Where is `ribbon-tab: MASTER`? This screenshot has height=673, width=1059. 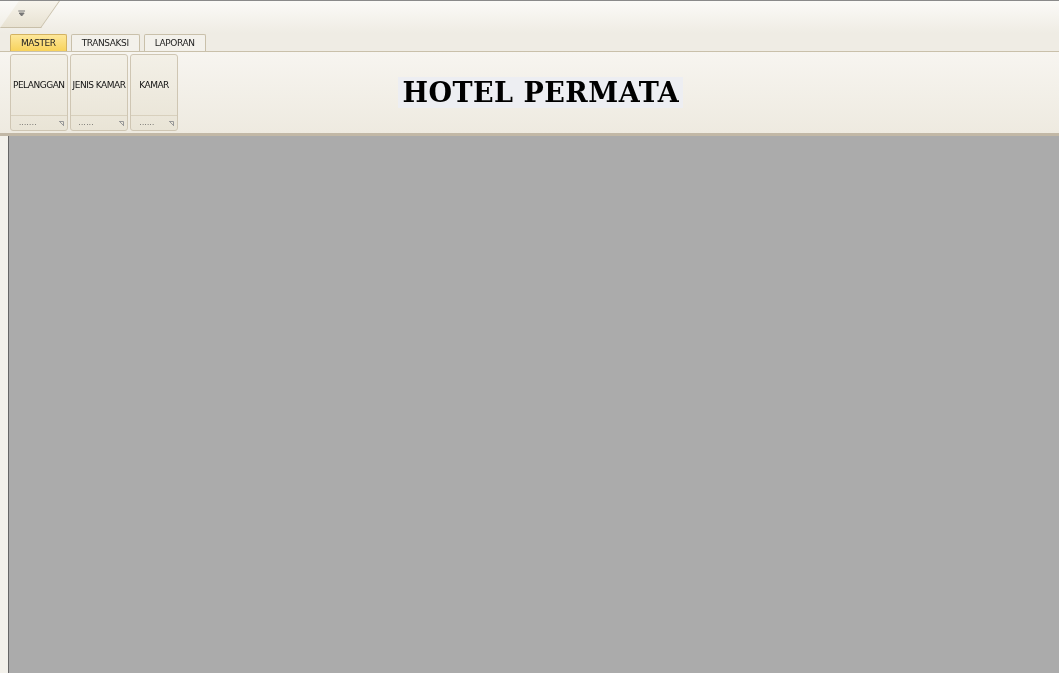 ribbon-tab: MASTER is located at coordinates (38, 42).